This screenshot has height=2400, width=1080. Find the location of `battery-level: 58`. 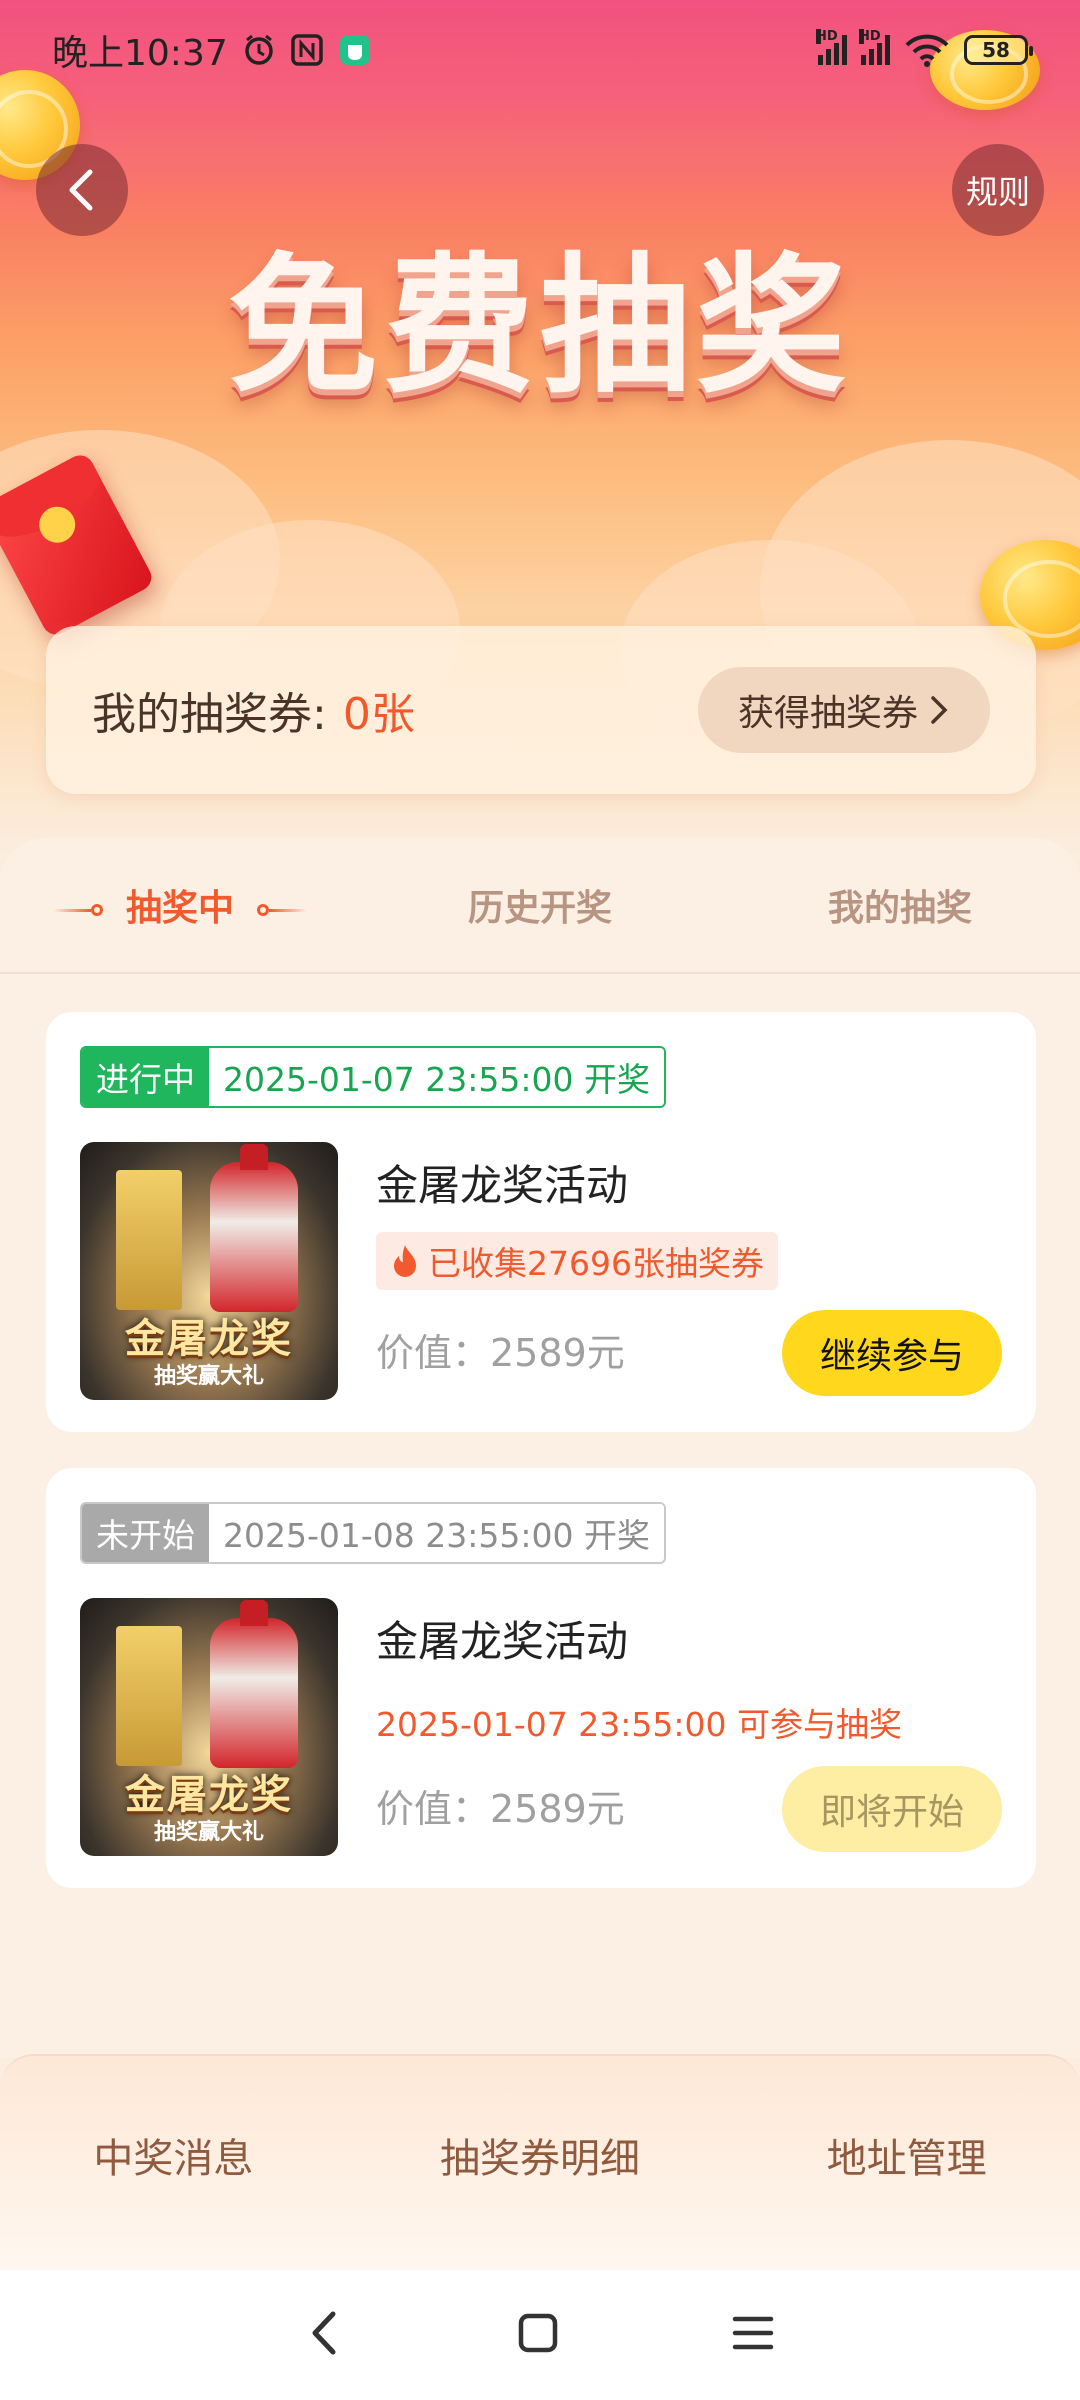

battery-level: 58 is located at coordinates (996, 50).